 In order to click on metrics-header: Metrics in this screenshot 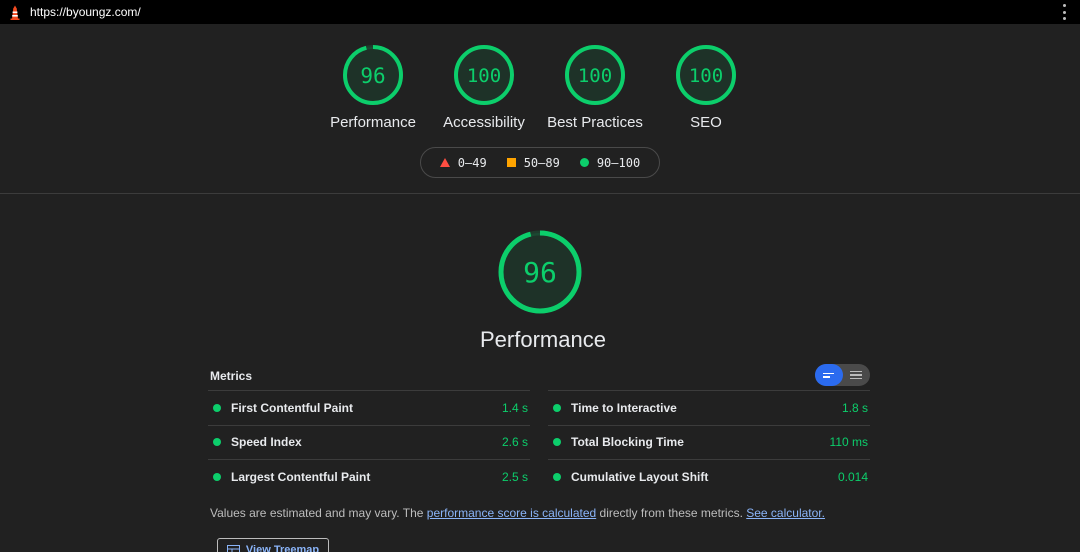, I will do `click(231, 376)`.